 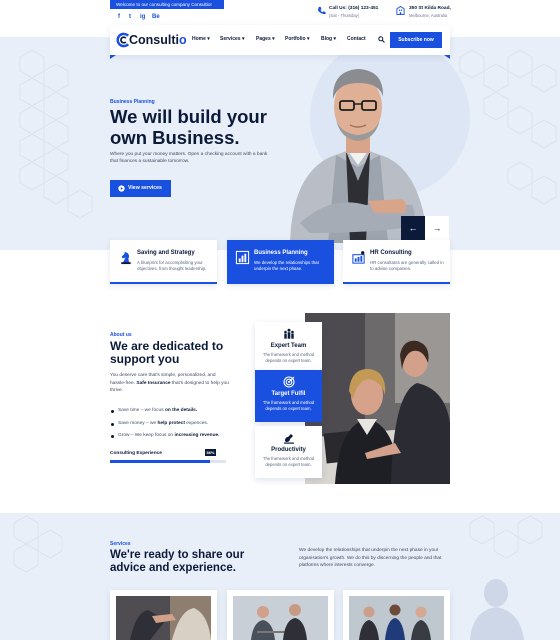 What do you see at coordinates (400, 10) in the screenshot?
I see `building-icon` at bounding box center [400, 10].